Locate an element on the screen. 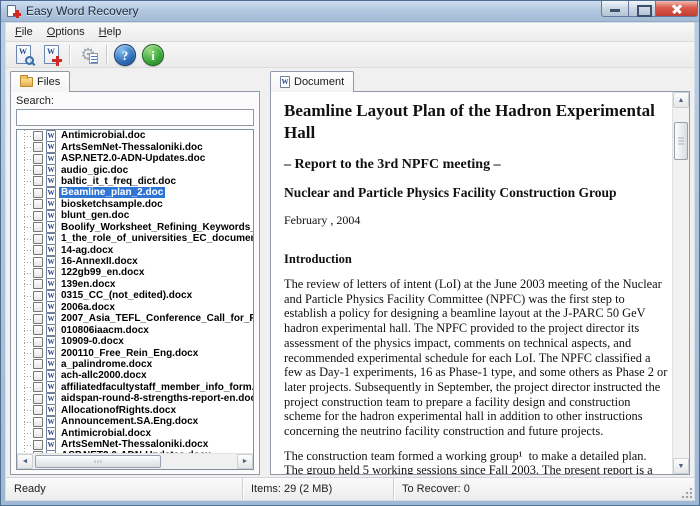 This screenshot has width=700, height=506. status-items-count: Items: 29 (2 MB) is located at coordinates (292, 489).